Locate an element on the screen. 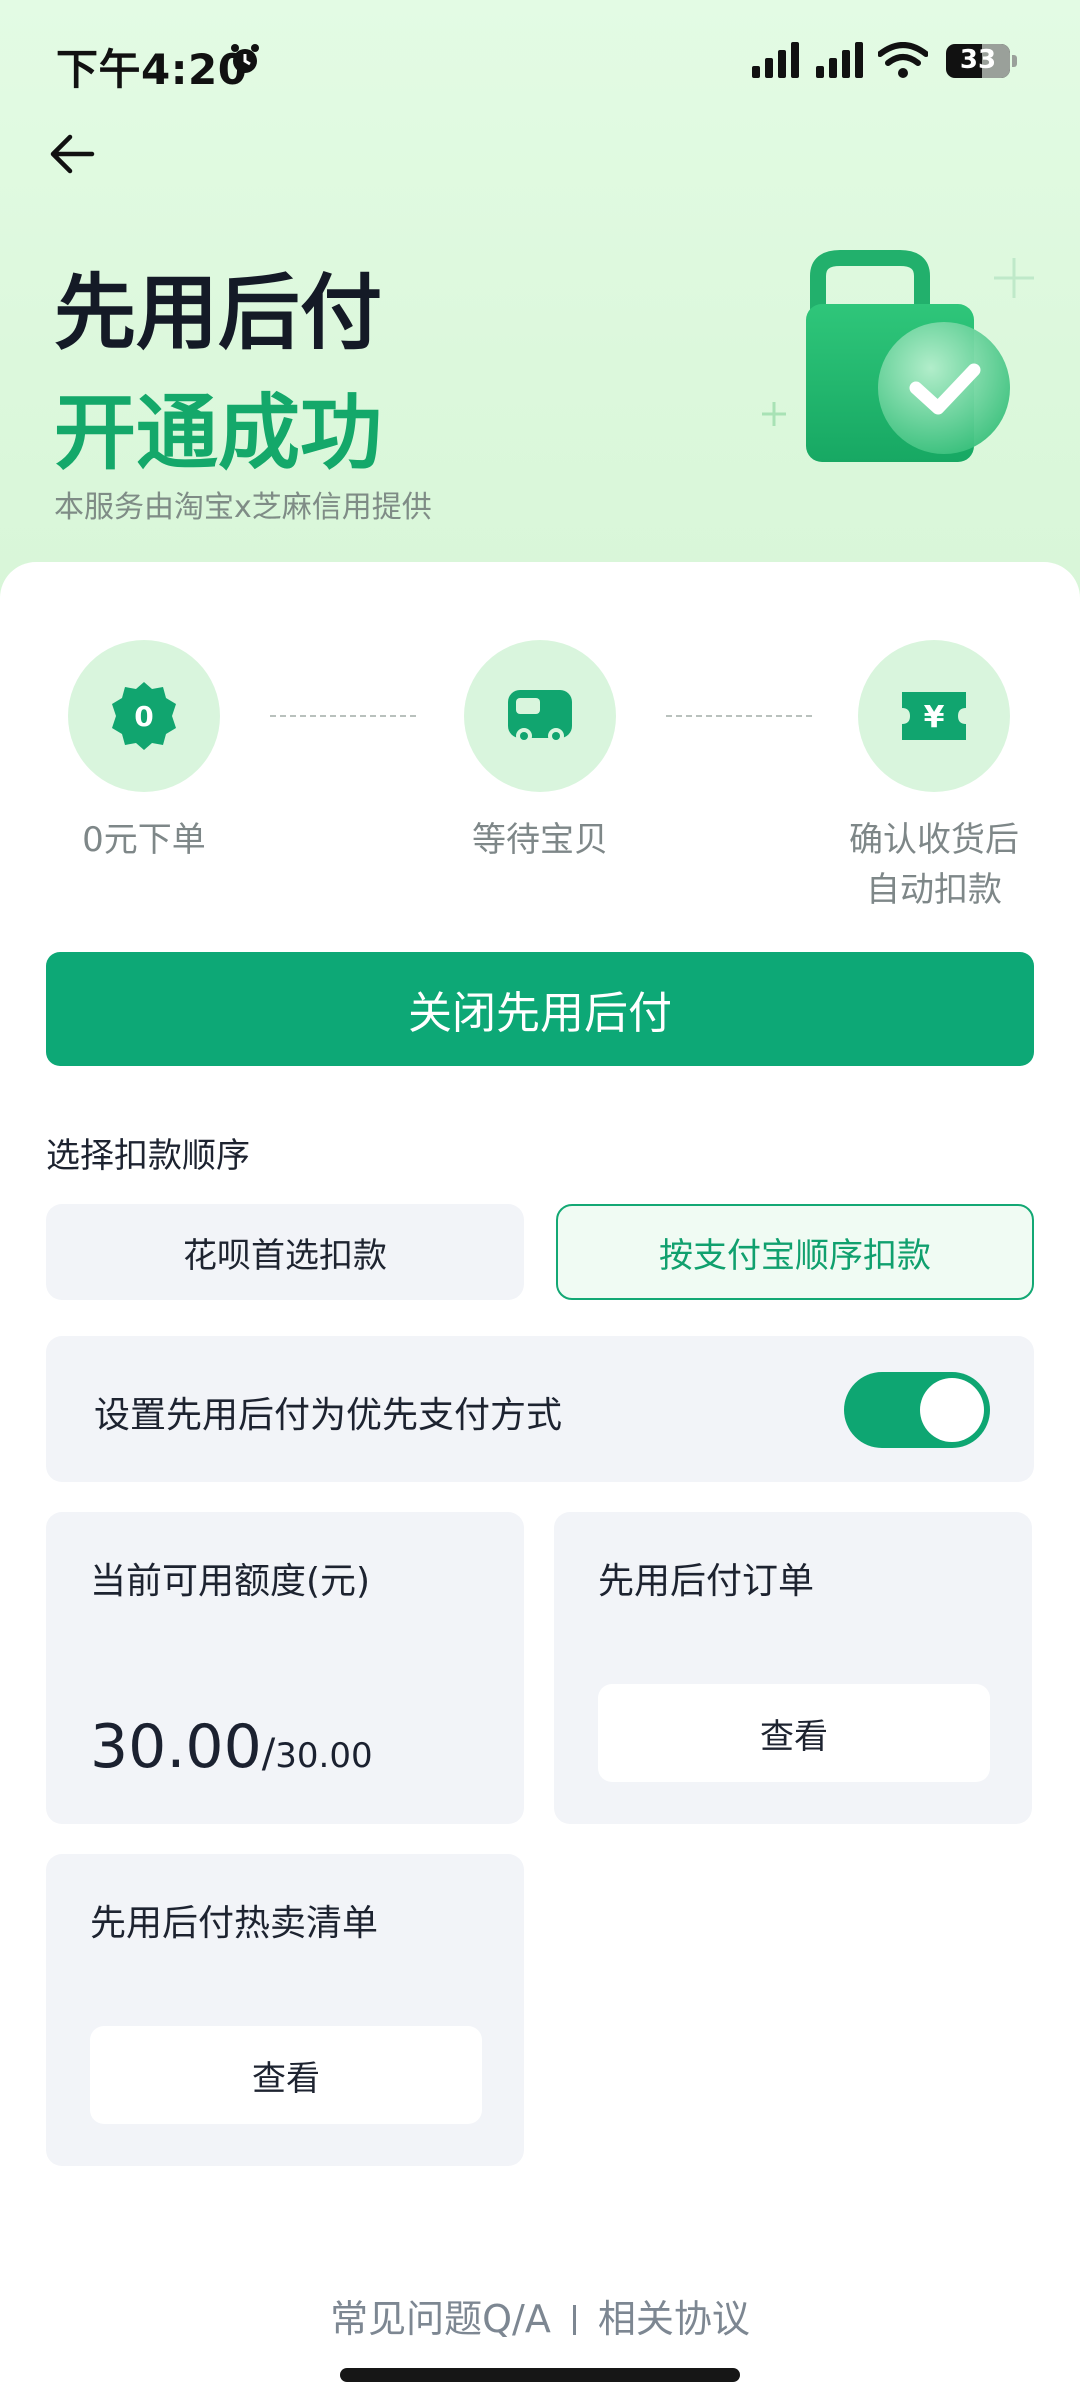 This screenshot has width=1080, height=2400. zero-badge-icon: 0 is located at coordinates (144, 716).